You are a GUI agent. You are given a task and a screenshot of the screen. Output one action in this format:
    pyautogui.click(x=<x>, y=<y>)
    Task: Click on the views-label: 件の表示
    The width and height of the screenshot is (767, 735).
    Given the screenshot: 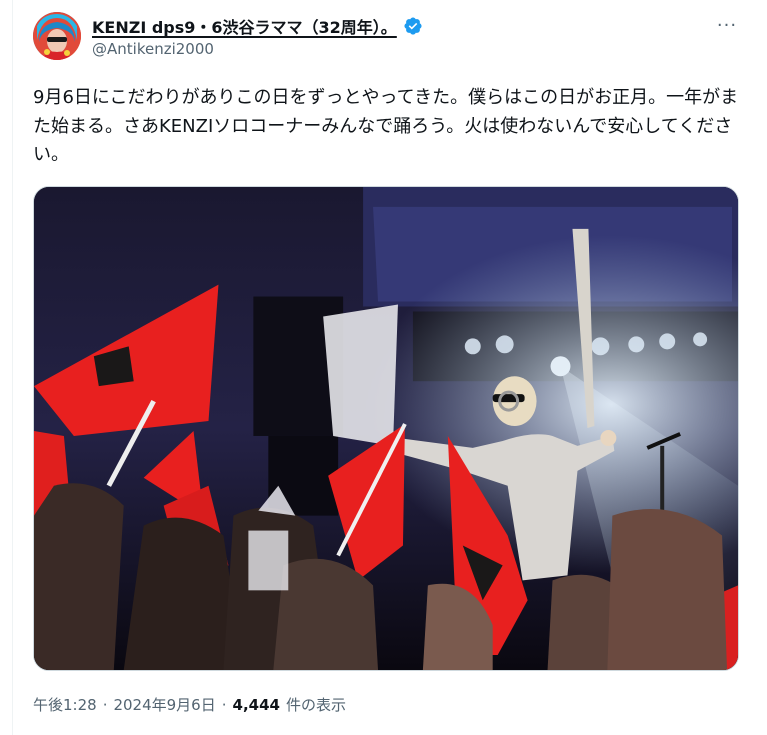 What is the action you would take?
    pyautogui.click(x=316, y=704)
    